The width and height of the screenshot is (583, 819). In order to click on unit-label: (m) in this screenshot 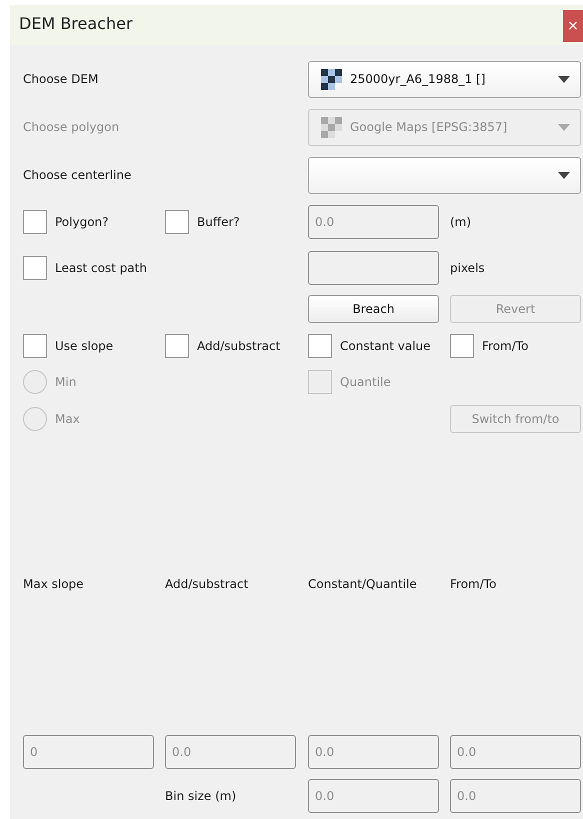, I will do `click(461, 222)`.